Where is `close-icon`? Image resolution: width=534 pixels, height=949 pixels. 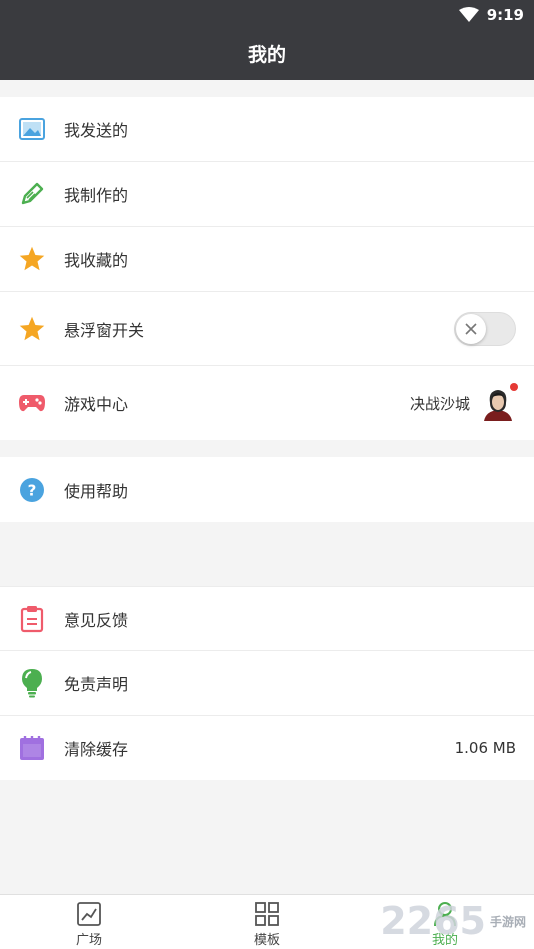 close-icon is located at coordinates (471, 328).